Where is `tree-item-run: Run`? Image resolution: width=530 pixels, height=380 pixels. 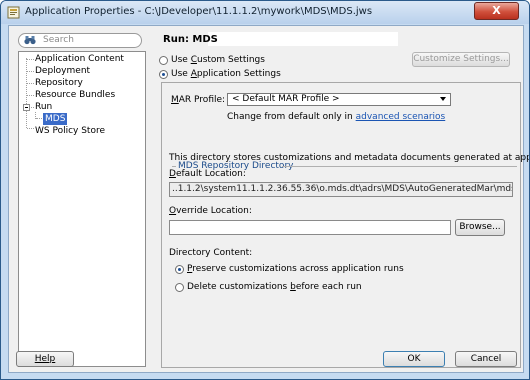
tree-item-run: Run is located at coordinates (43, 107).